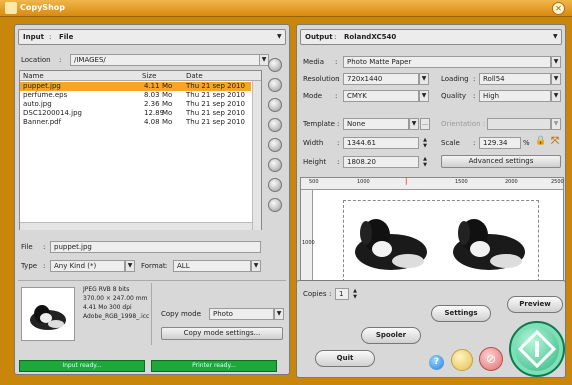 Image resolution: width=572 pixels, height=385 pixels. Describe the element at coordinates (381, 79) in the screenshot. I see `resolution-select: 720x1440` at that location.